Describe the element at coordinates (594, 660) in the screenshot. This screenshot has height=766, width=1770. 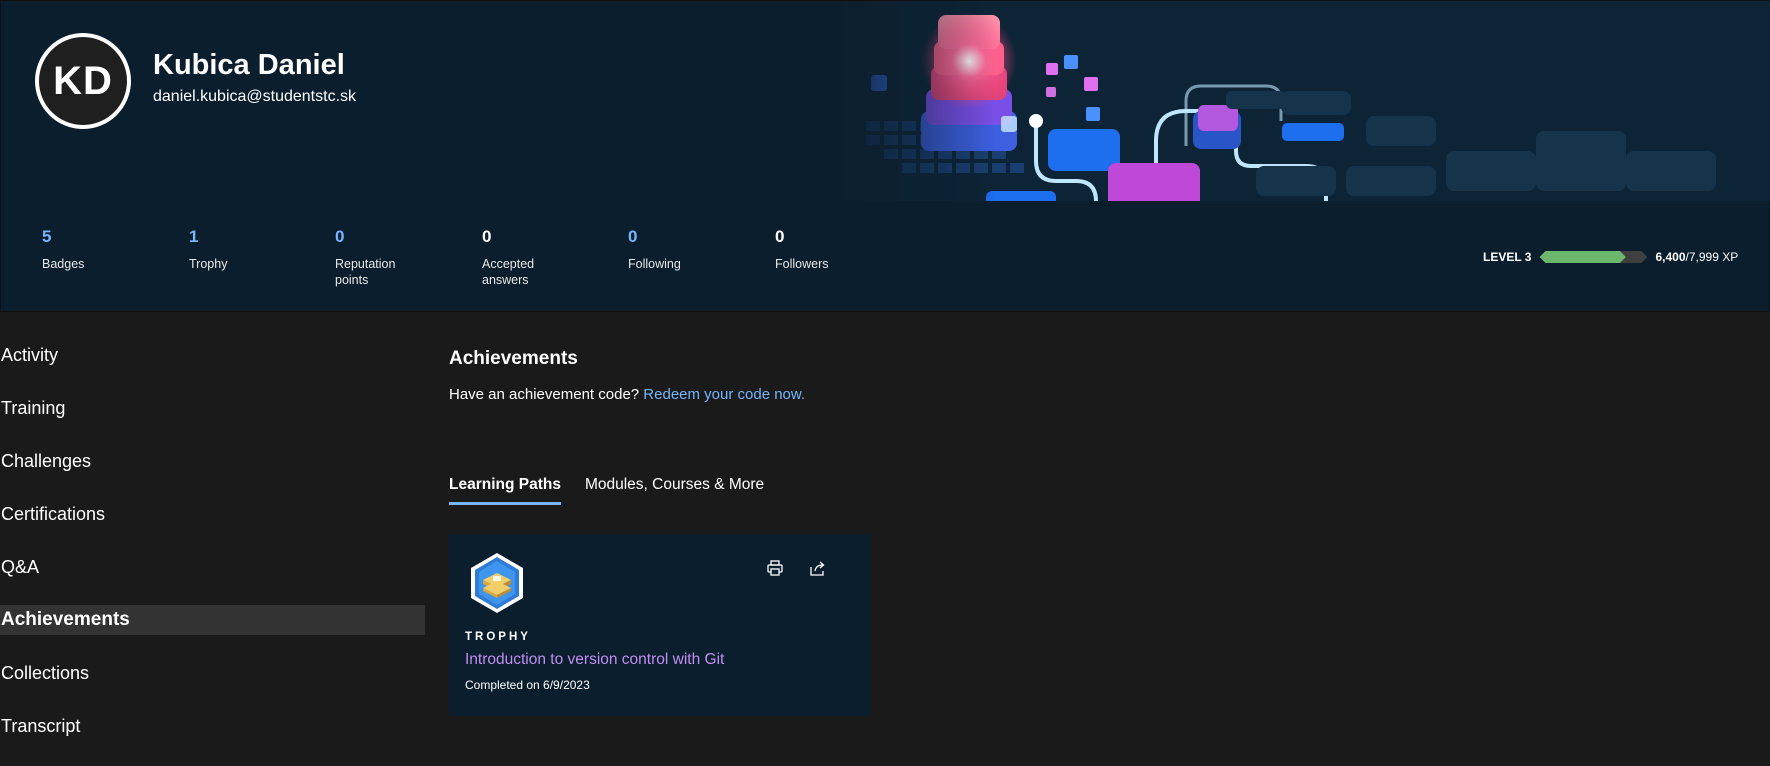
I see `card-title-link: Introduction to version control with Git` at that location.